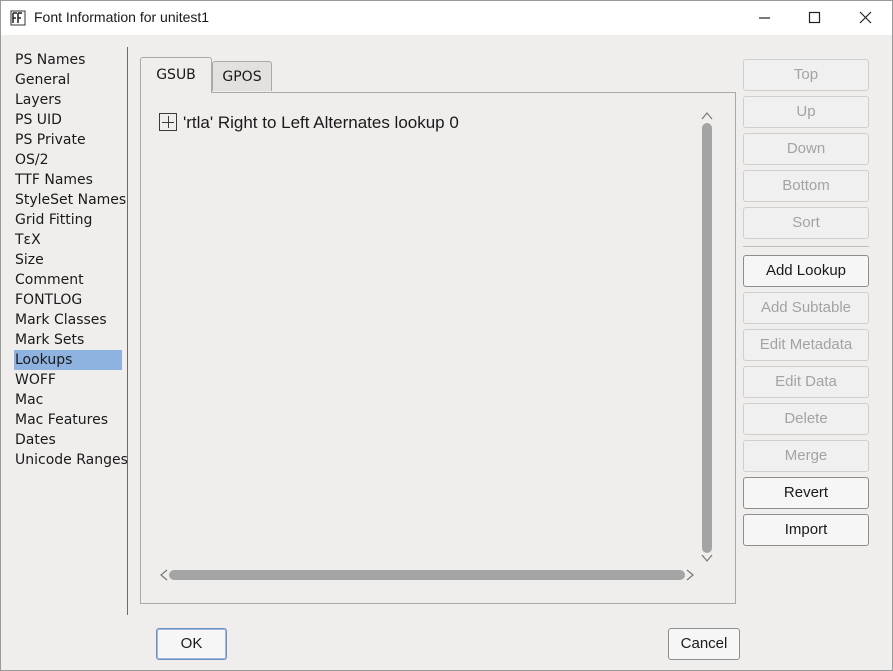  What do you see at coordinates (707, 116) in the screenshot?
I see `scroll-up-icon` at bounding box center [707, 116].